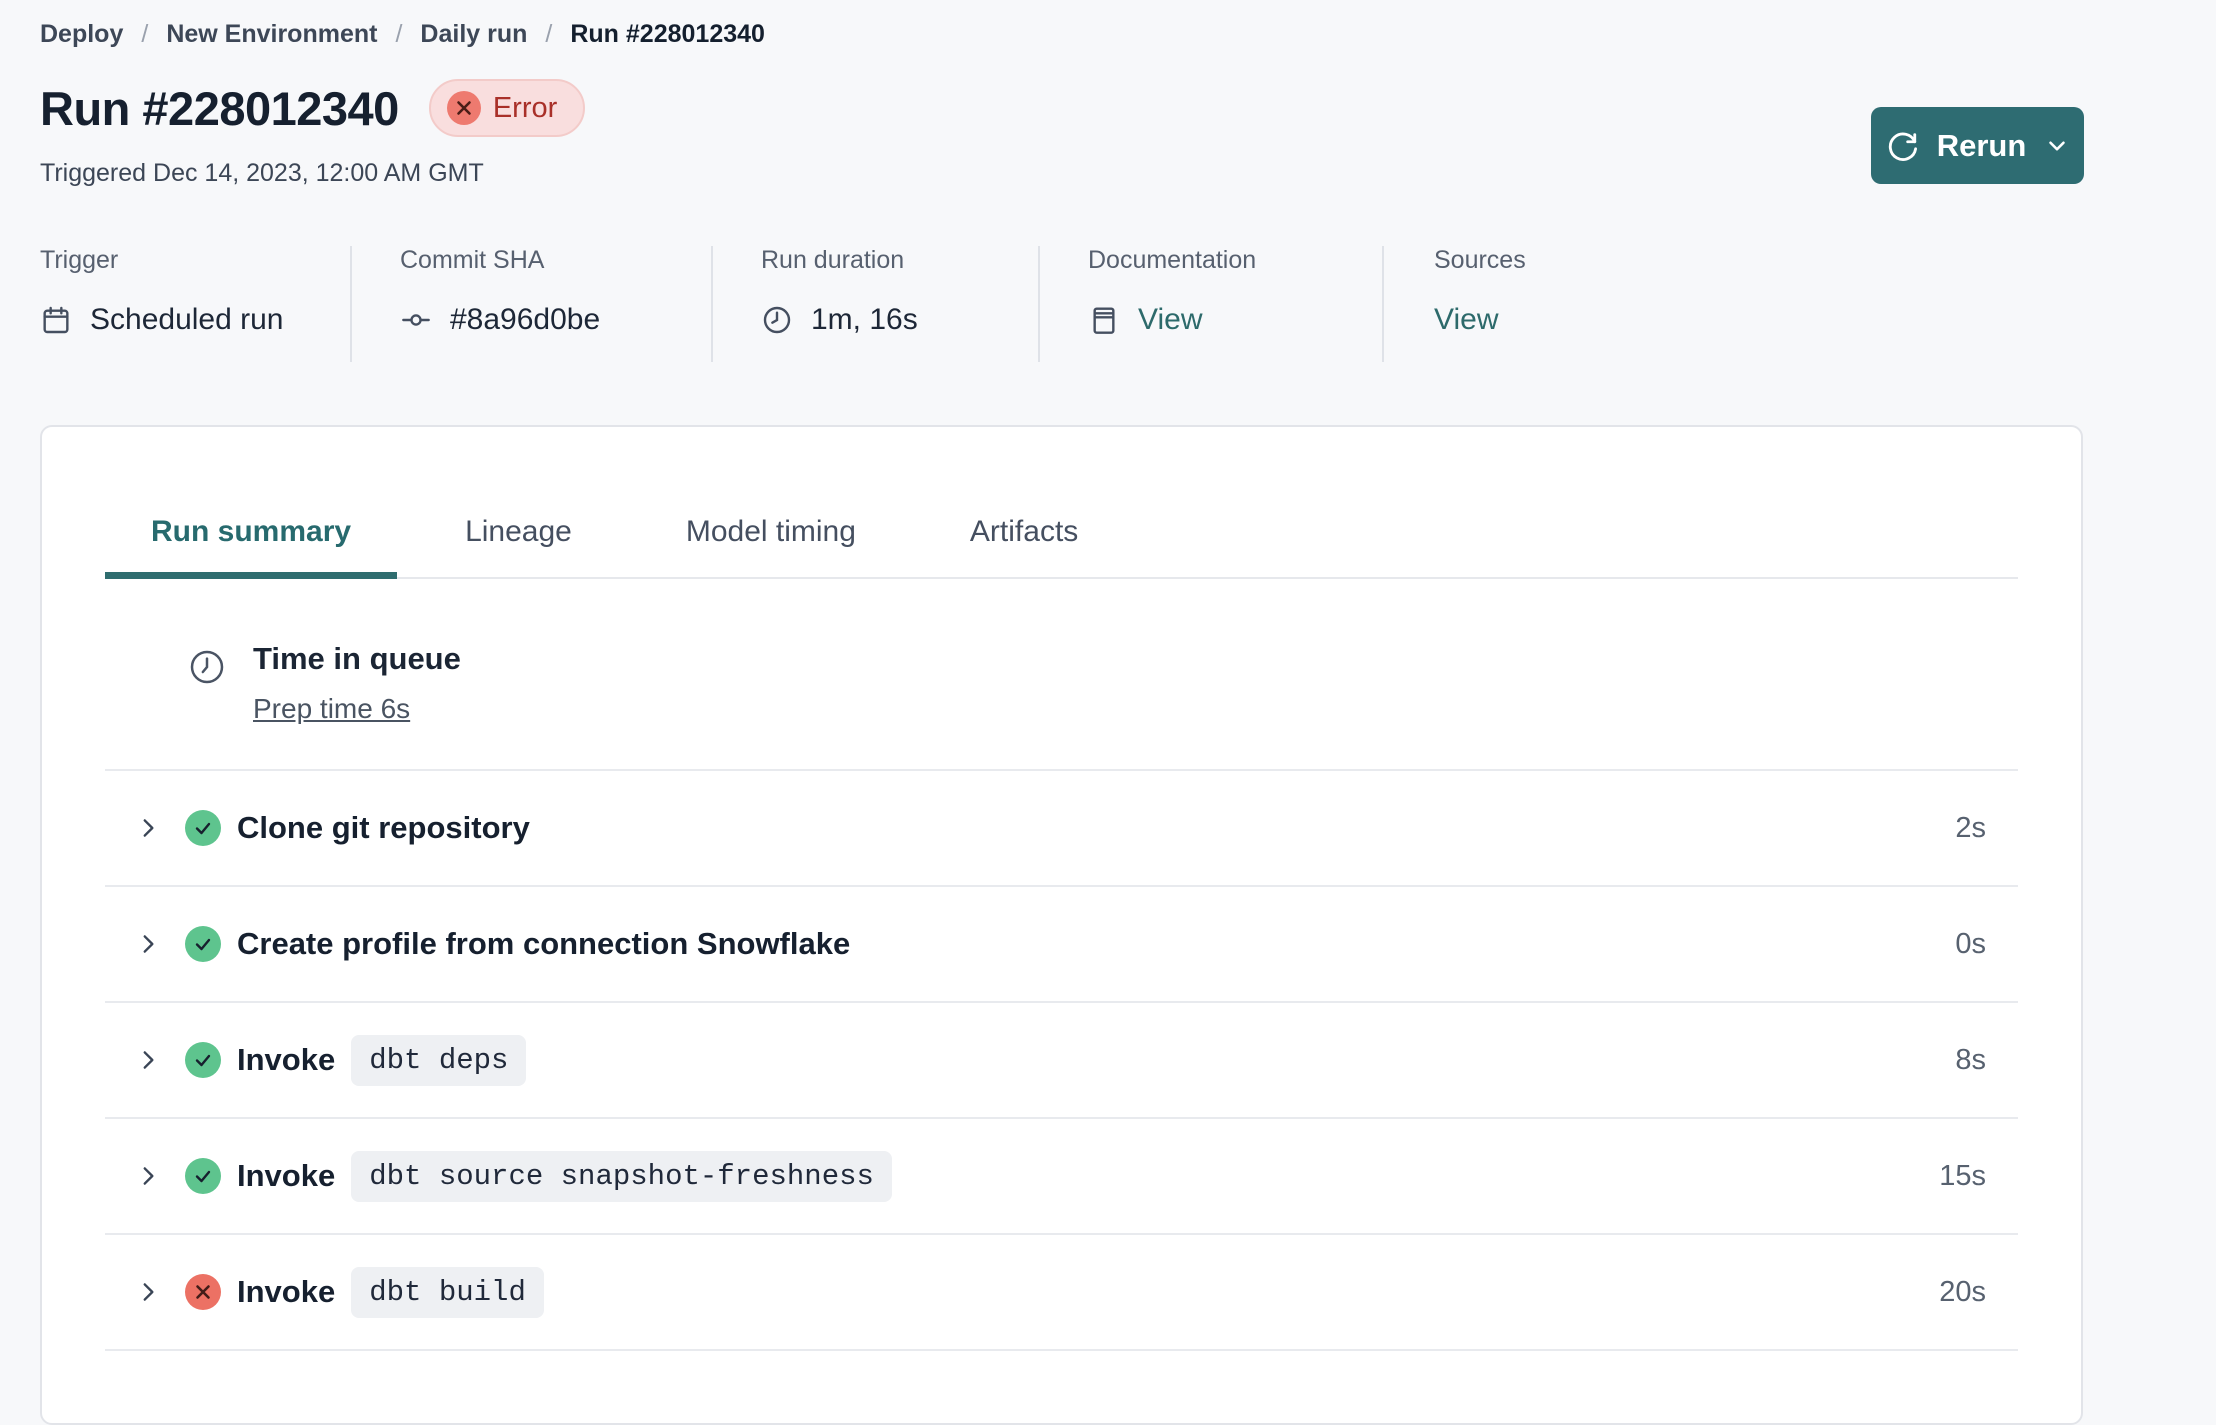 Image resolution: width=2216 pixels, height=1425 pixels. What do you see at coordinates (271, 34) in the screenshot?
I see `breadcrumb-environment: New Environment` at bounding box center [271, 34].